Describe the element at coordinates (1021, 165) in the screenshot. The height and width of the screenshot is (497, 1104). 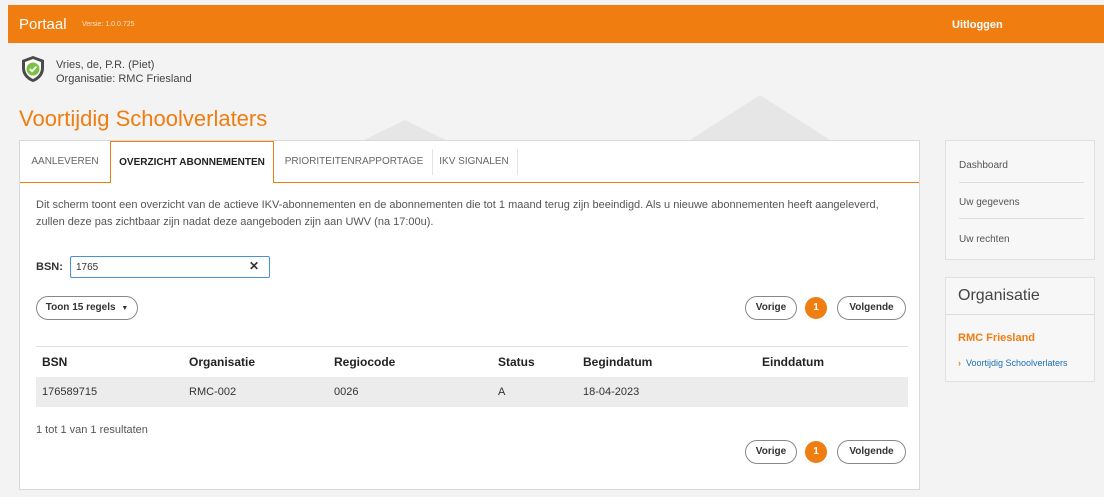
I see `sidebar-item-dashboard: Dashboard` at that location.